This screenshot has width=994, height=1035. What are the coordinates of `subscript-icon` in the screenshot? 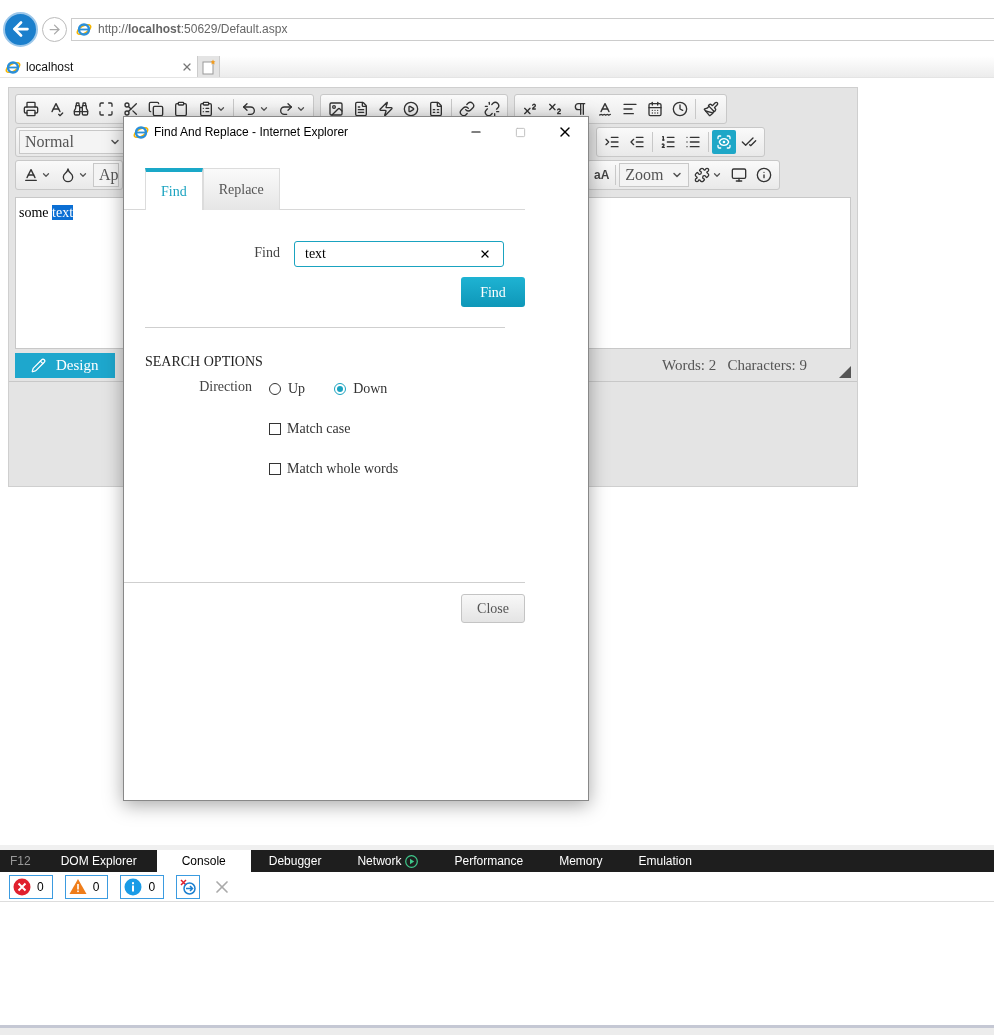 It's located at (555, 109).